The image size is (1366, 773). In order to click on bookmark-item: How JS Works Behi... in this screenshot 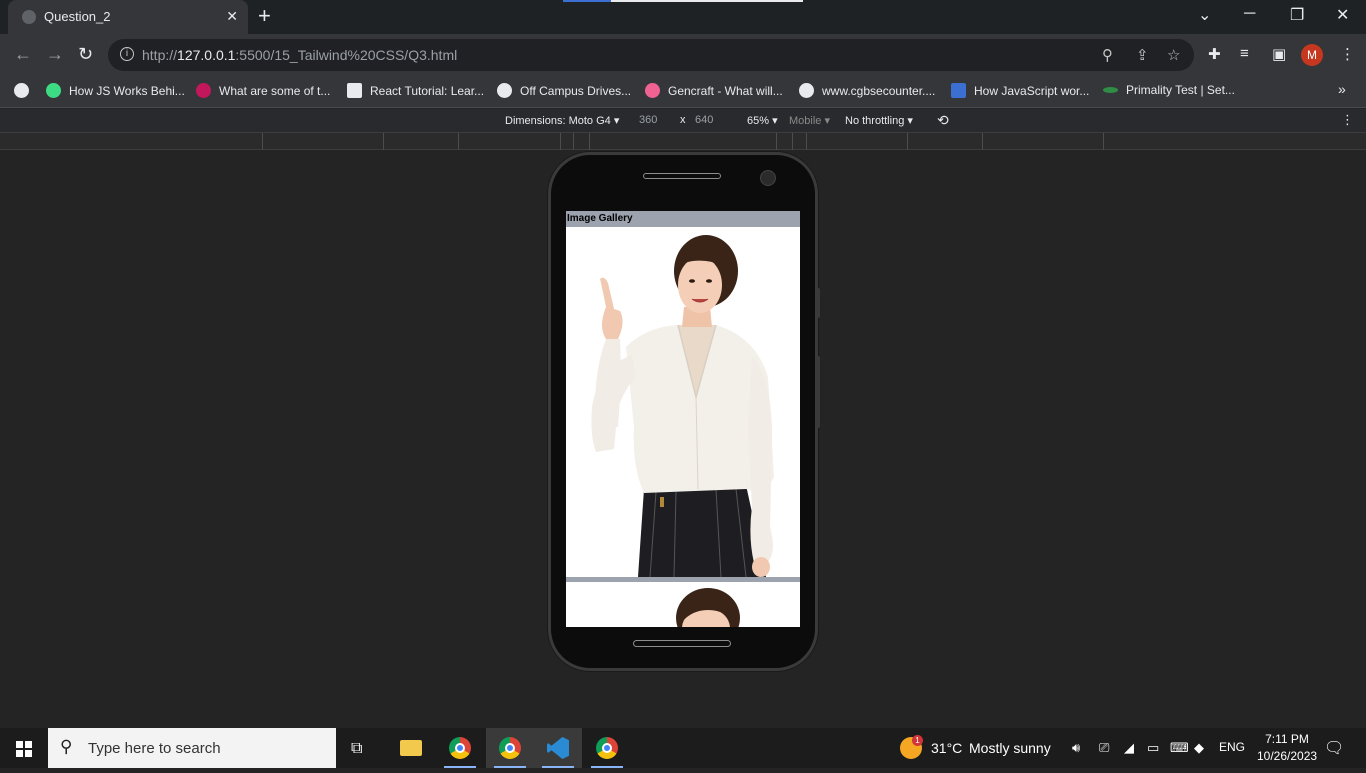, I will do `click(115, 90)`.